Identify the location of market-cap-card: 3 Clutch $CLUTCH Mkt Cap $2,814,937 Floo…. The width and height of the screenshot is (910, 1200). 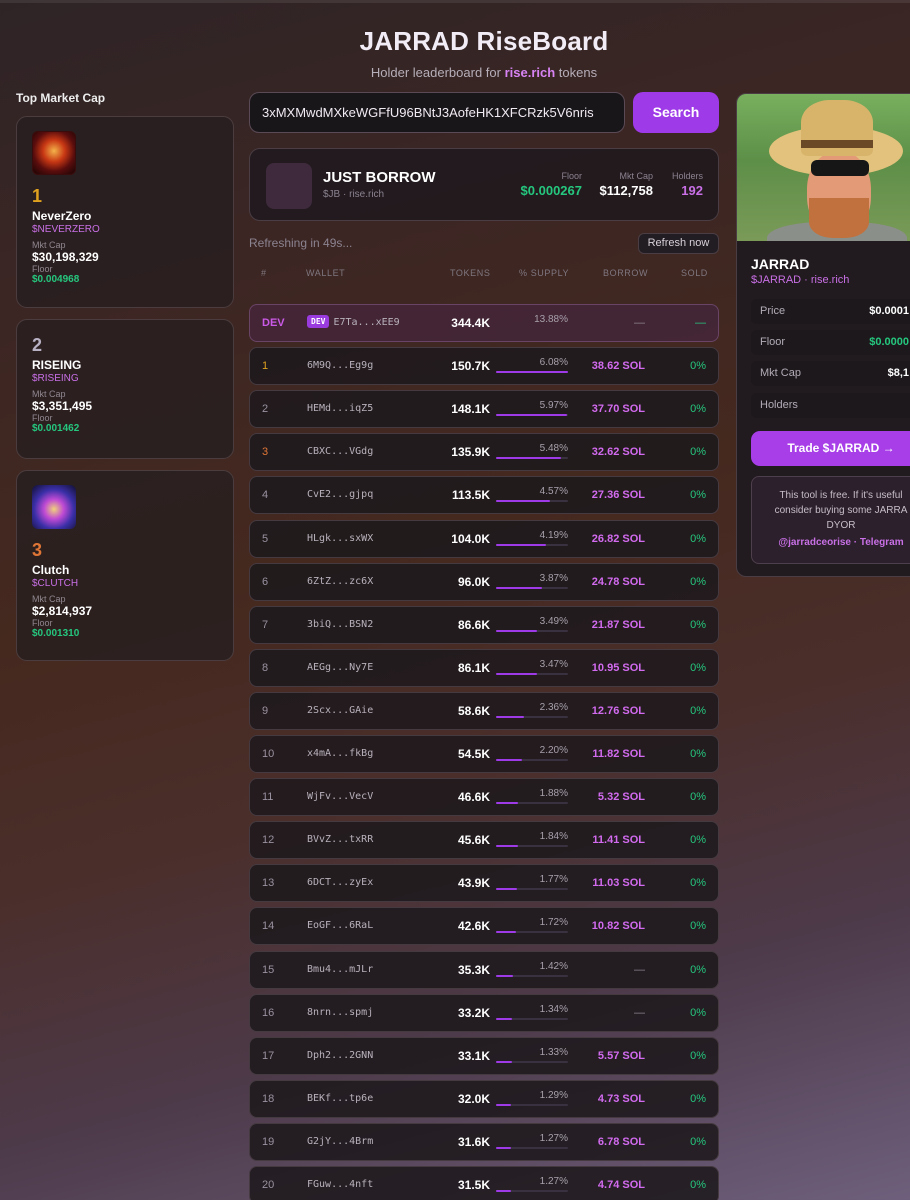
(125, 565).